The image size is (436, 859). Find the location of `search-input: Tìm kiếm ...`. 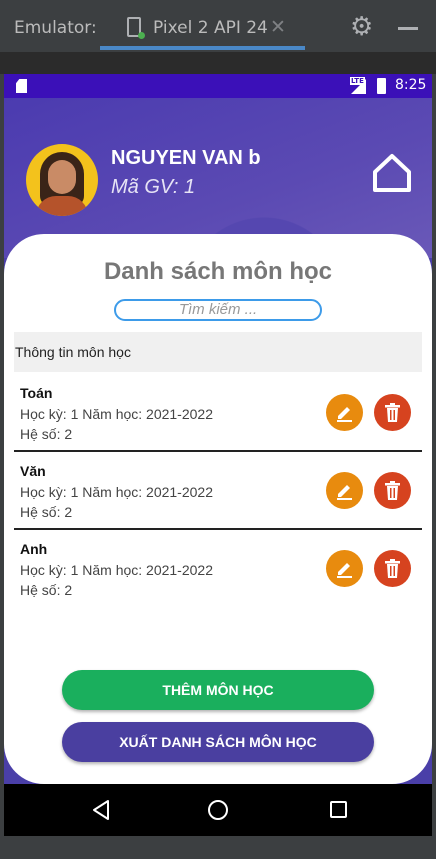

search-input: Tìm kiếm ... is located at coordinates (218, 310).